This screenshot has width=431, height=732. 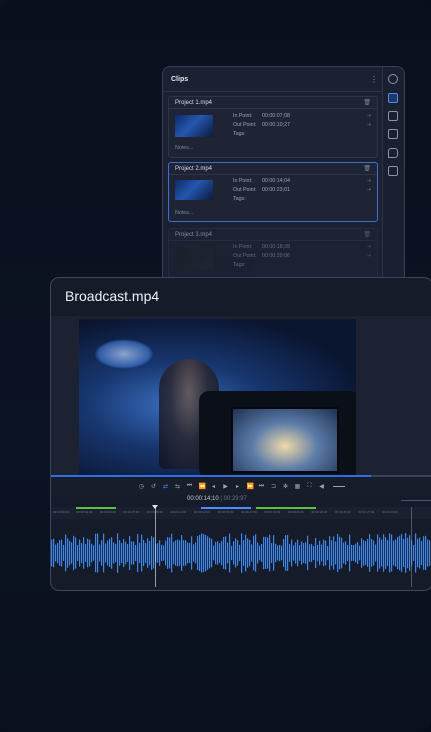 What do you see at coordinates (180, 79) in the screenshot?
I see `clips-title: Clips` at bounding box center [180, 79].